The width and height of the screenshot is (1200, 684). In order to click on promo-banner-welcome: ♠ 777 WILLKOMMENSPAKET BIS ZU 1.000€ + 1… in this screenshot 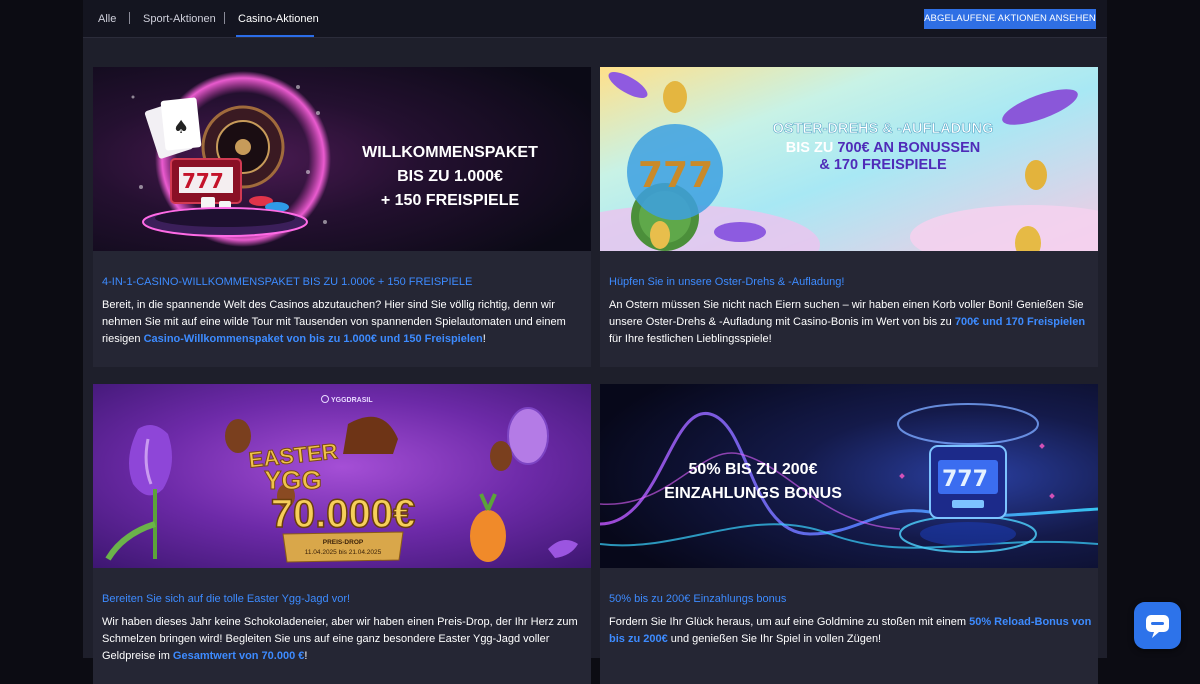, I will do `click(342, 159)`.